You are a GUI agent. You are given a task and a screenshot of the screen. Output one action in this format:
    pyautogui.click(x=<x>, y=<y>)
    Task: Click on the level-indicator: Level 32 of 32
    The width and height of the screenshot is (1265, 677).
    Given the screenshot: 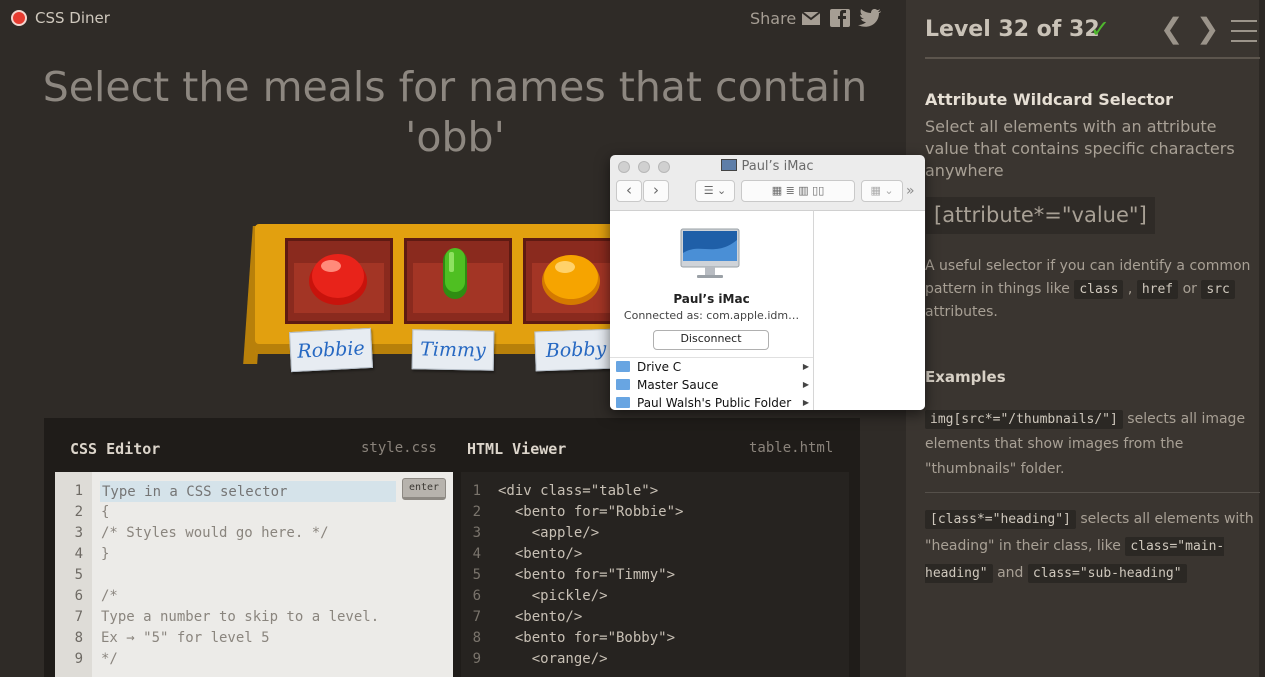 What is the action you would take?
    pyautogui.click(x=1012, y=29)
    